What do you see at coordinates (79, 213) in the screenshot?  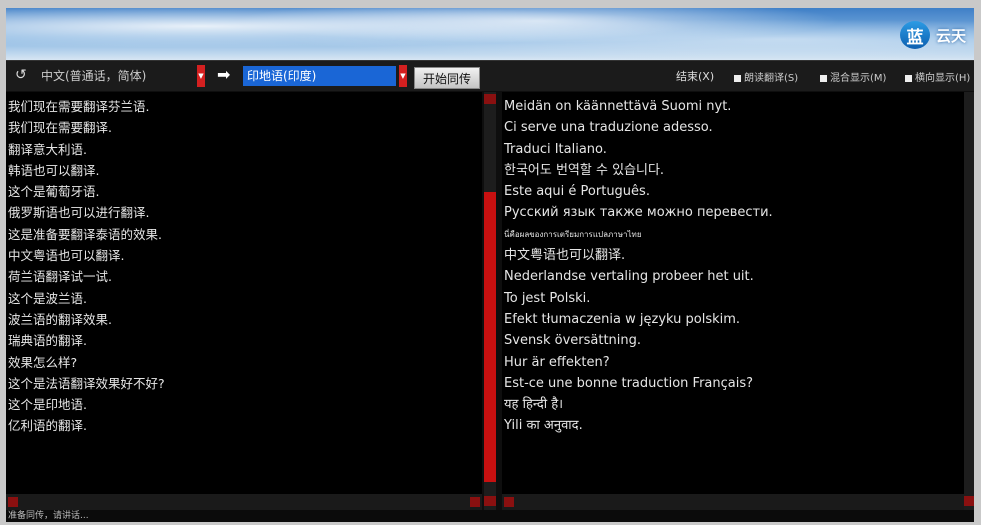 I see `source-line: 俄罗斯语也可以进行翻译.` at bounding box center [79, 213].